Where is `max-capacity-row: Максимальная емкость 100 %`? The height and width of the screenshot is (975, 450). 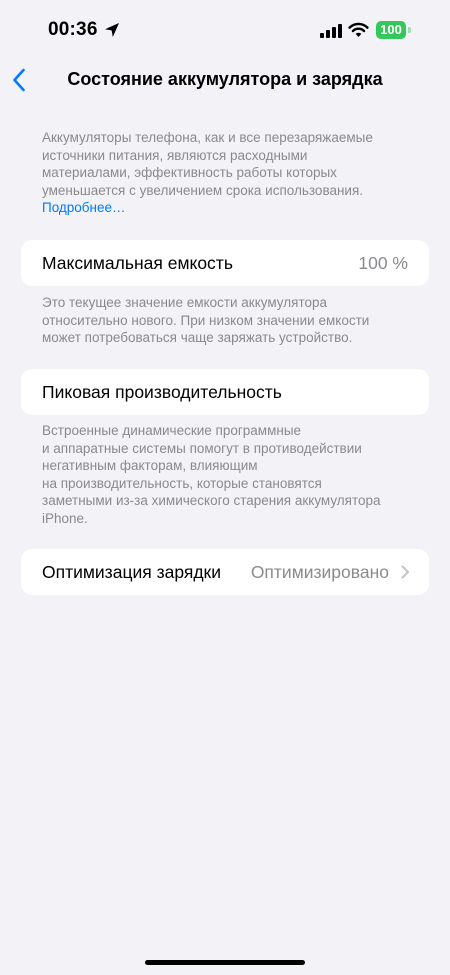 max-capacity-row: Максимальная емкость 100 % is located at coordinates (225, 263).